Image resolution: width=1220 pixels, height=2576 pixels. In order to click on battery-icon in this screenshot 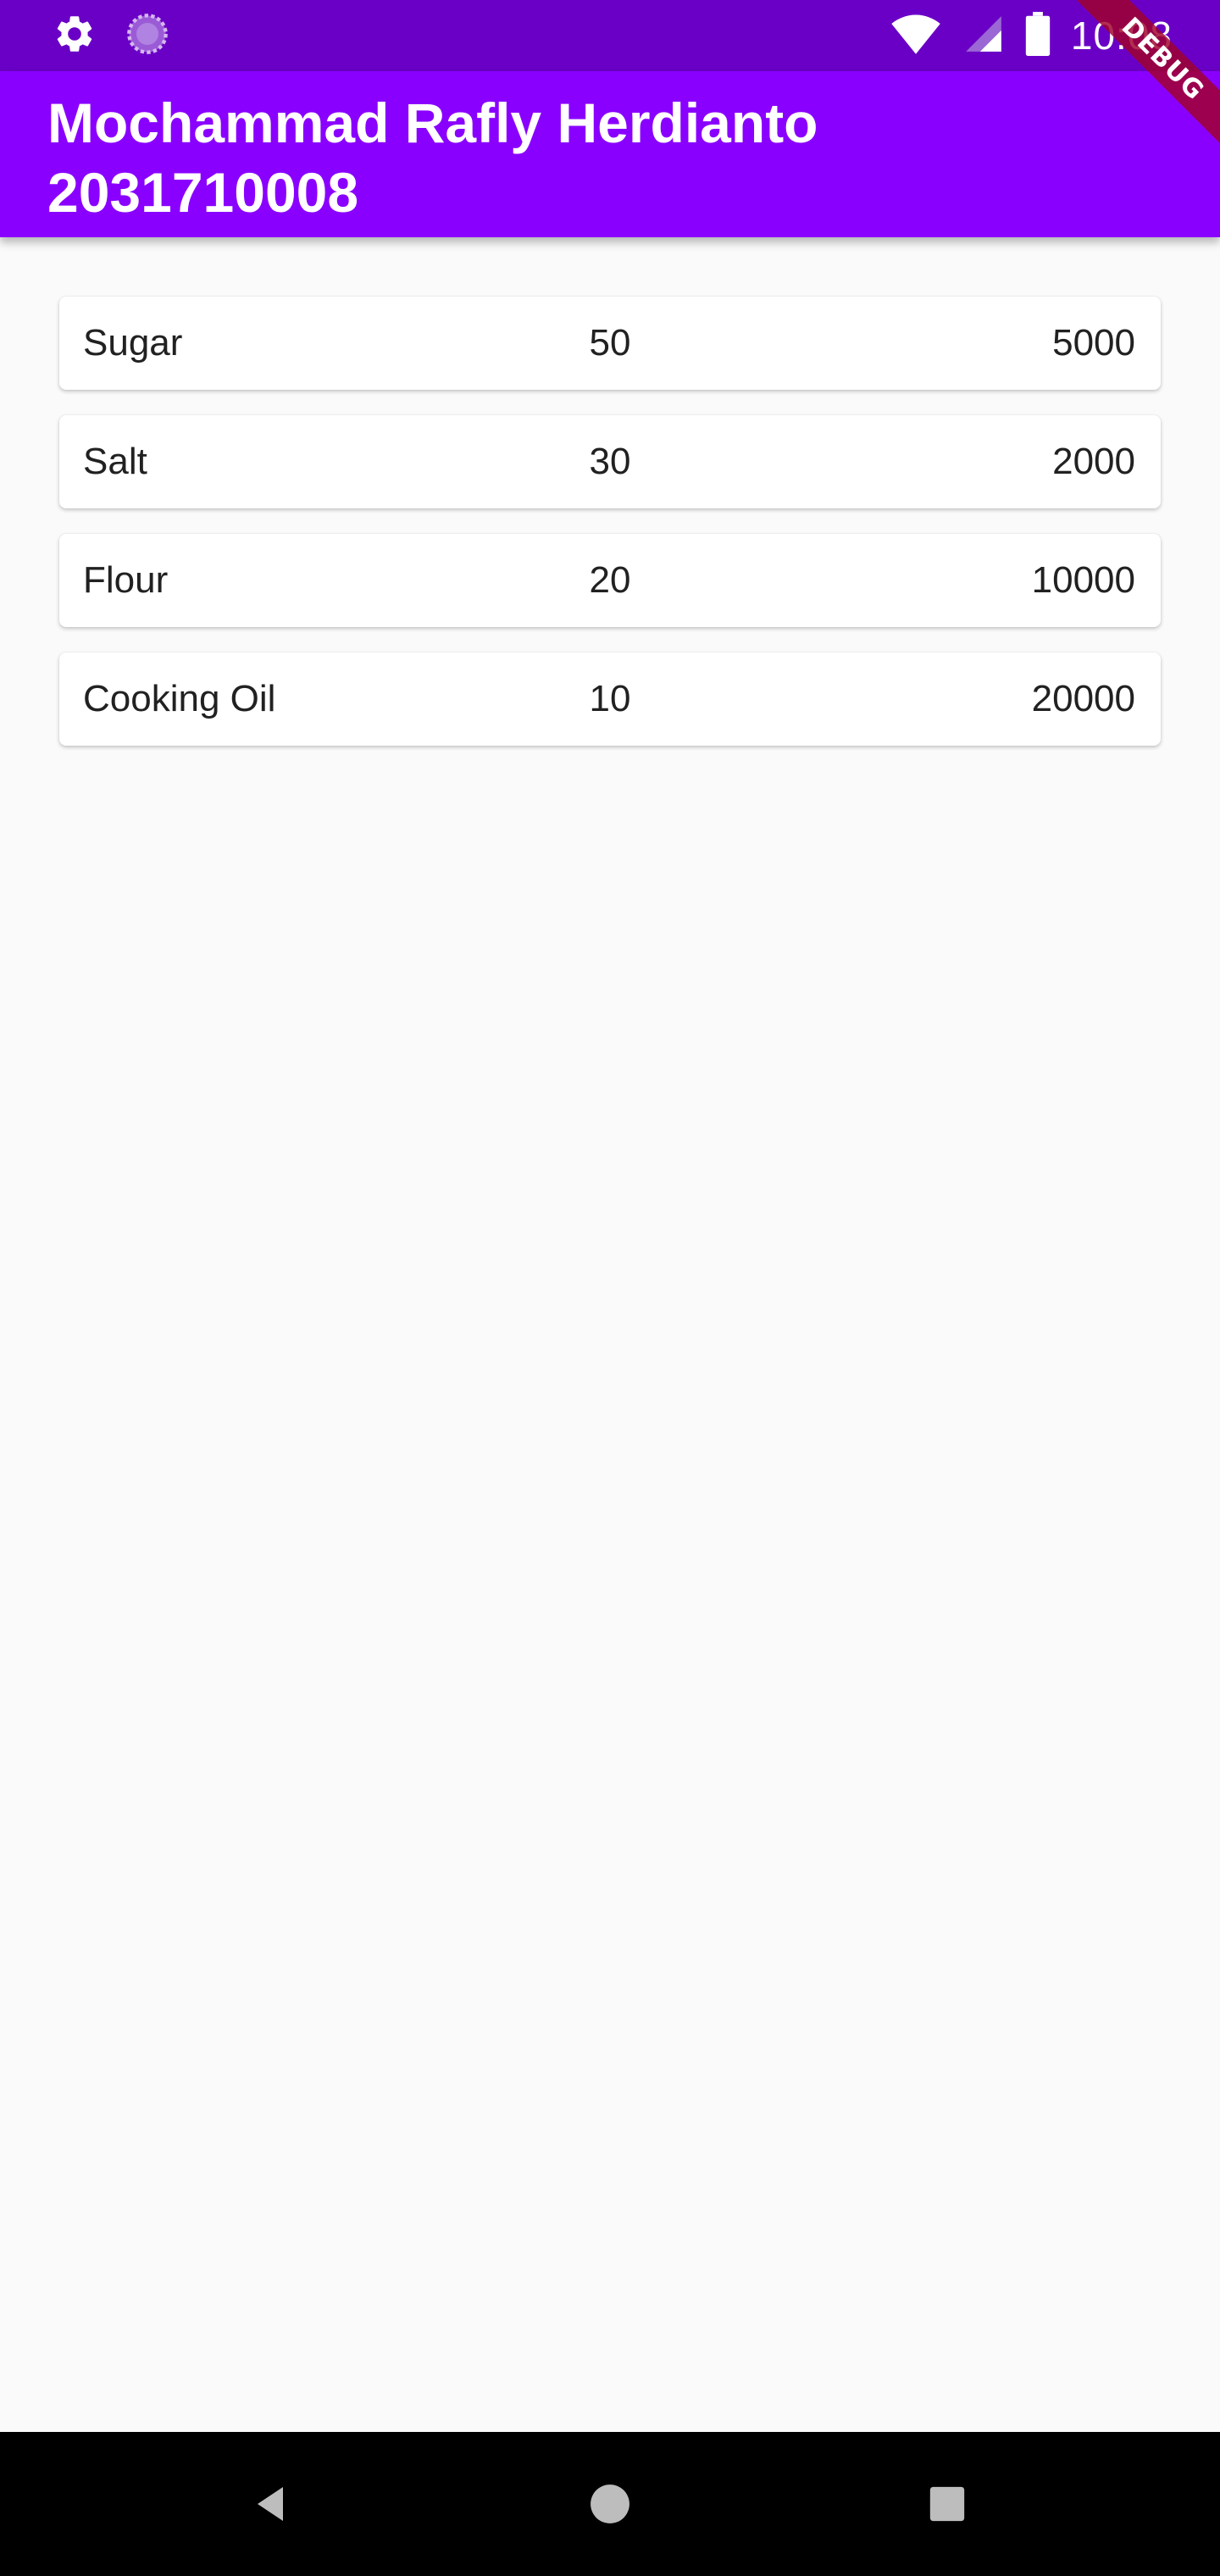, I will do `click(1038, 35)`.